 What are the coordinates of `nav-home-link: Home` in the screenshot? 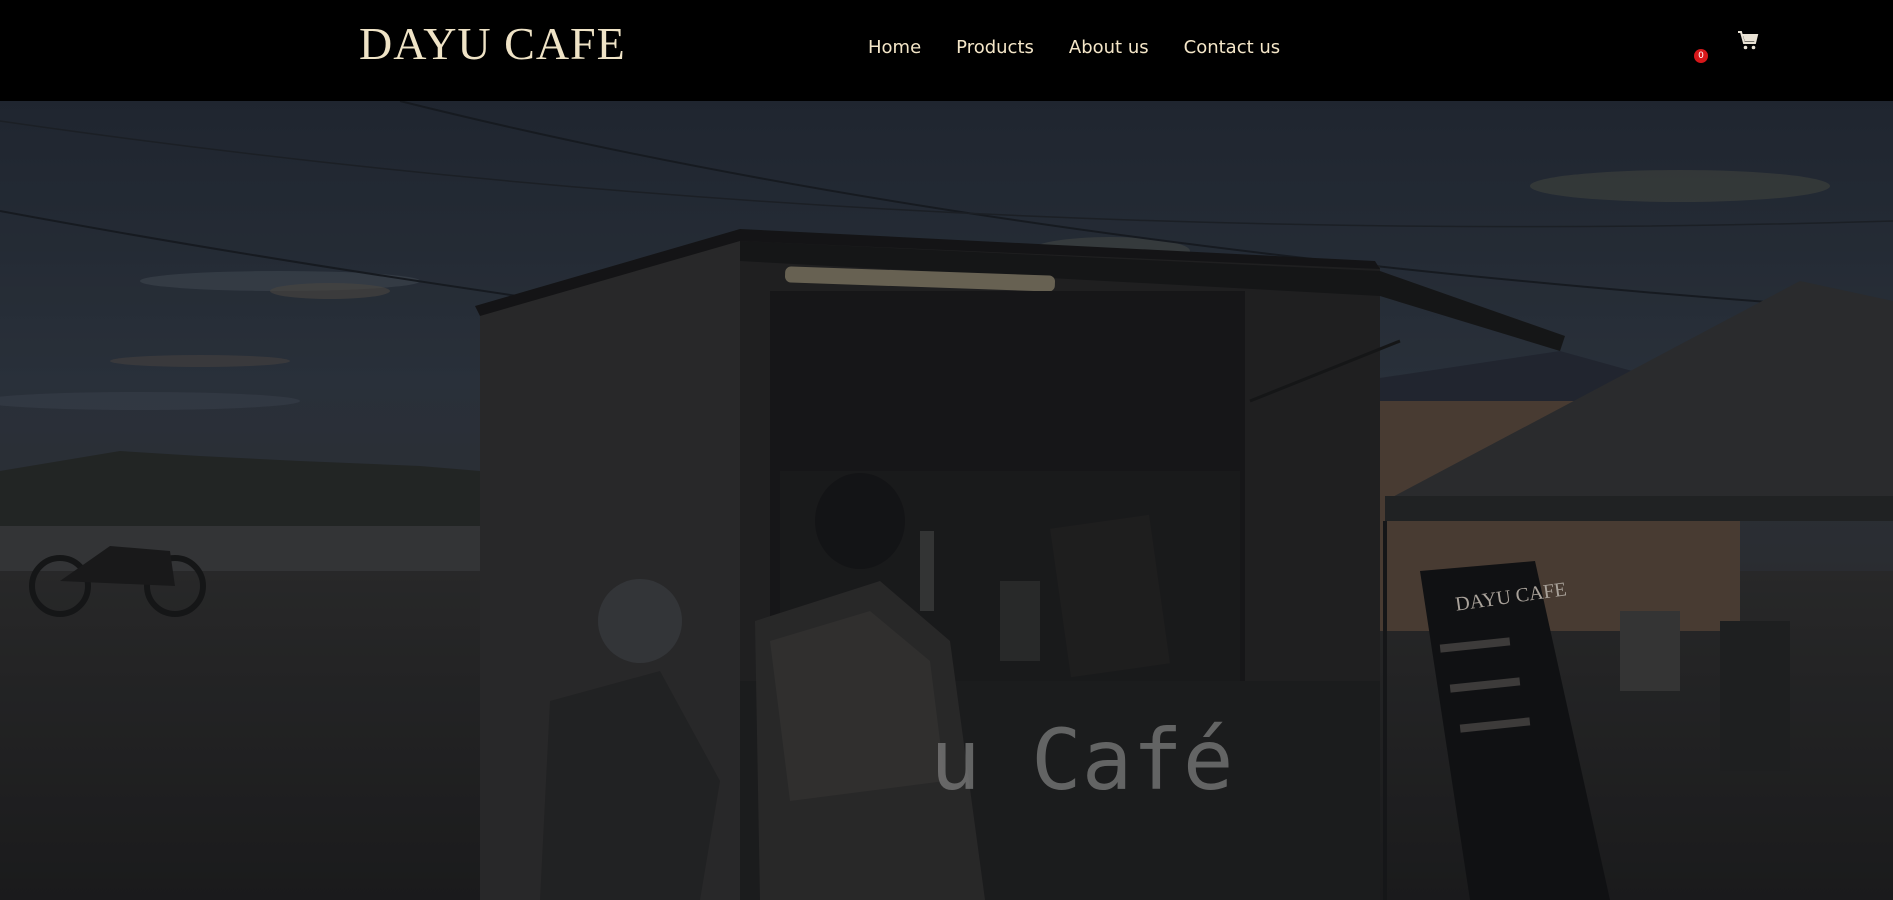 It's located at (894, 48).